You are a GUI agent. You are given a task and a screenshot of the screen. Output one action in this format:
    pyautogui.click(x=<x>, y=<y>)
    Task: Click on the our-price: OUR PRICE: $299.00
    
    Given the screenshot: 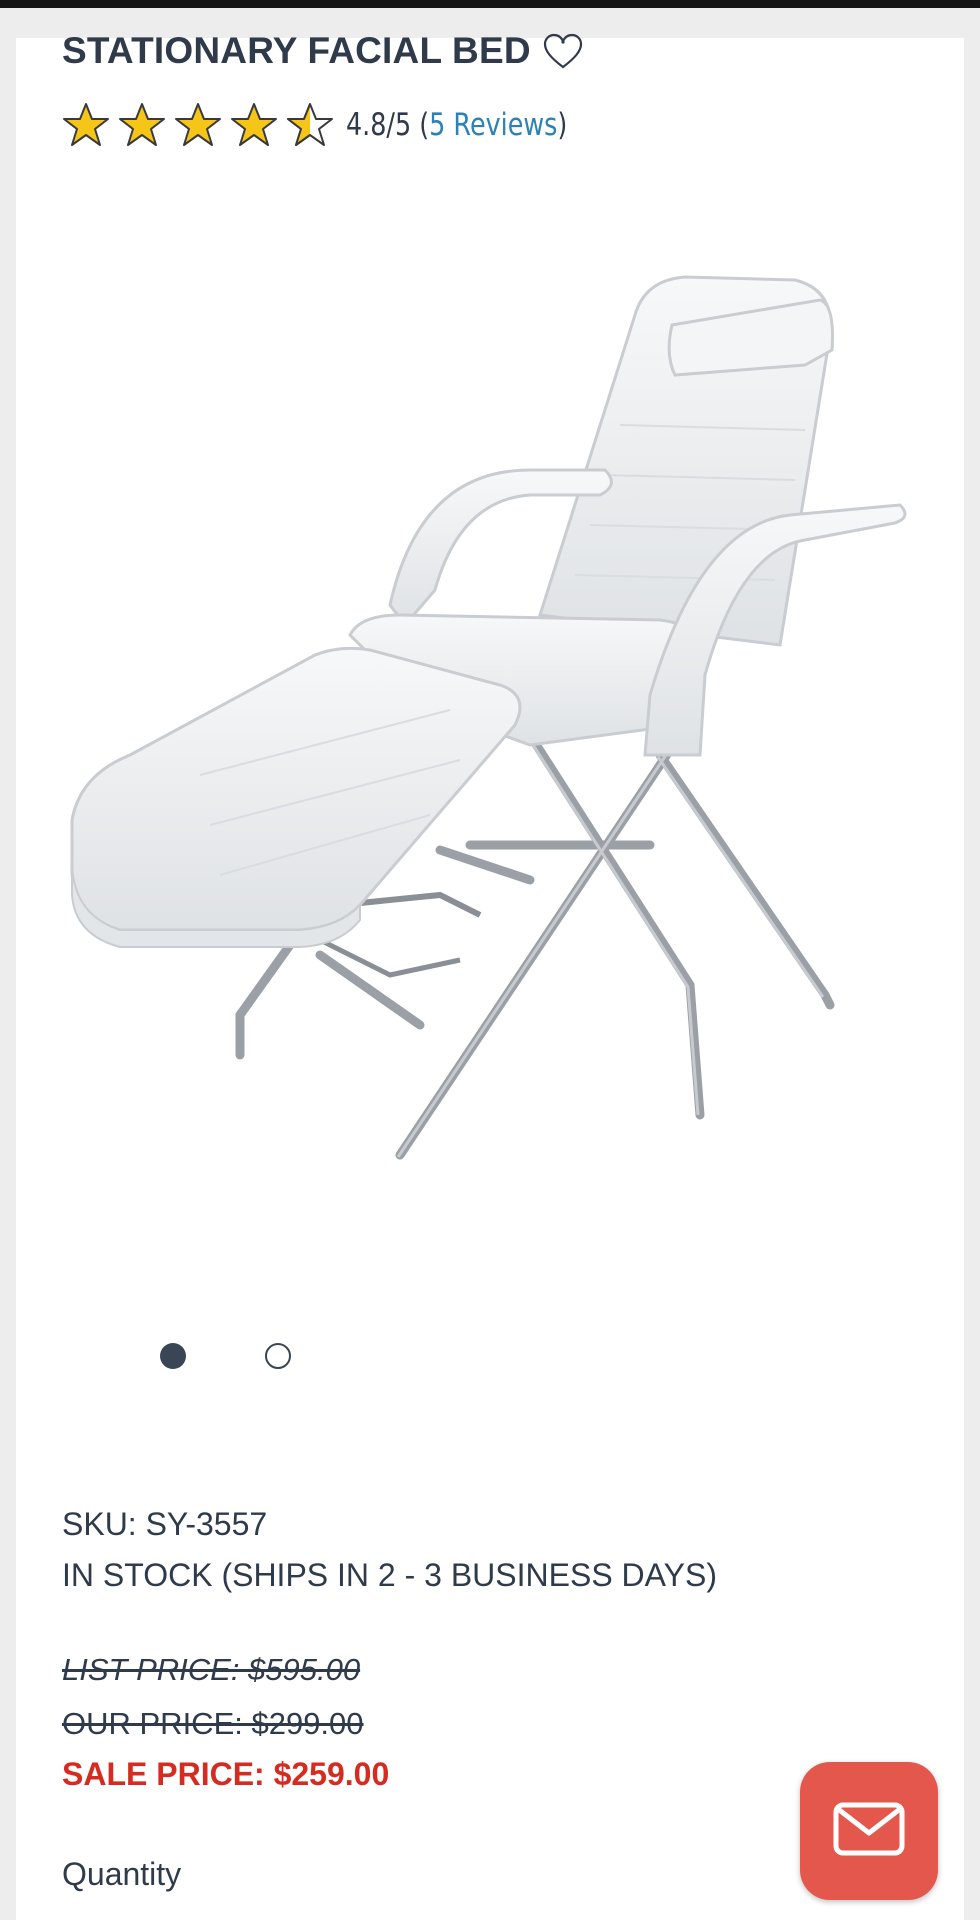 What is the action you would take?
    pyautogui.click(x=213, y=1723)
    